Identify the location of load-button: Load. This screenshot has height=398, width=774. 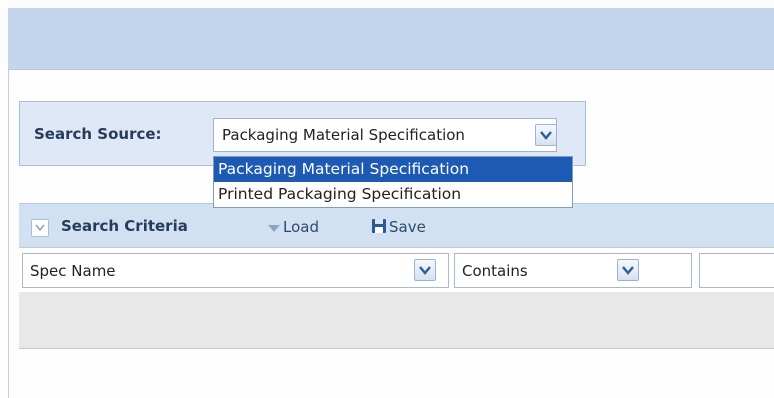
(293, 228).